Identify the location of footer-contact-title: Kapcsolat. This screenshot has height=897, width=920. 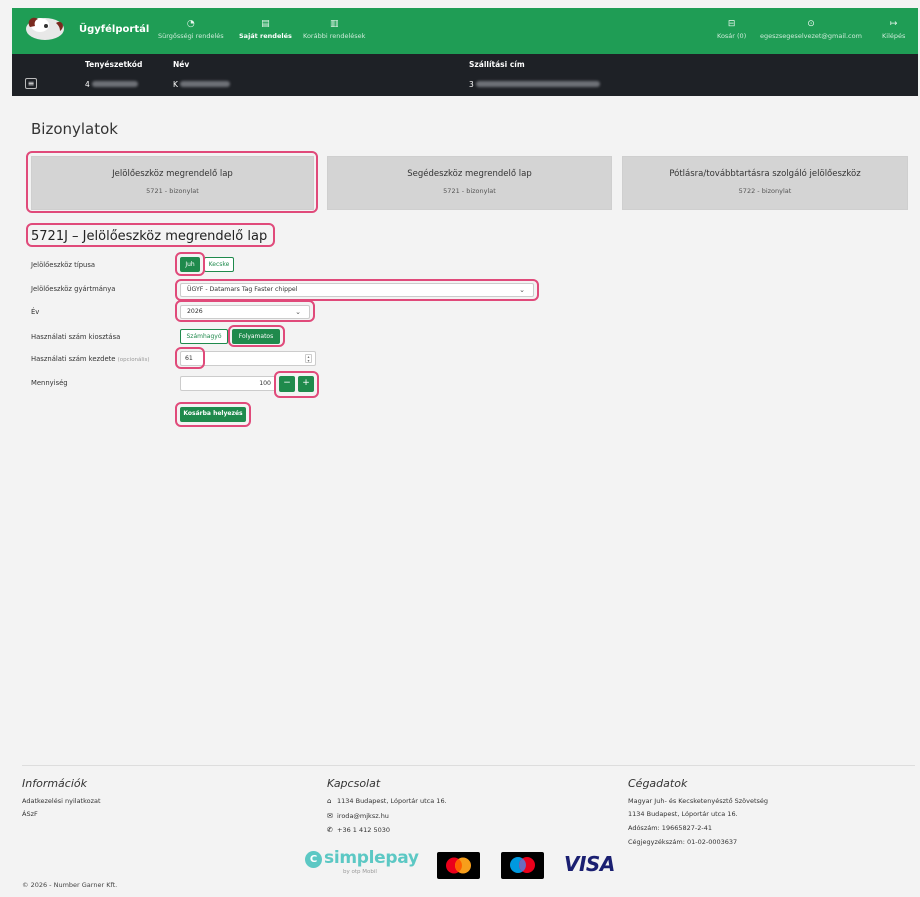
(354, 783).